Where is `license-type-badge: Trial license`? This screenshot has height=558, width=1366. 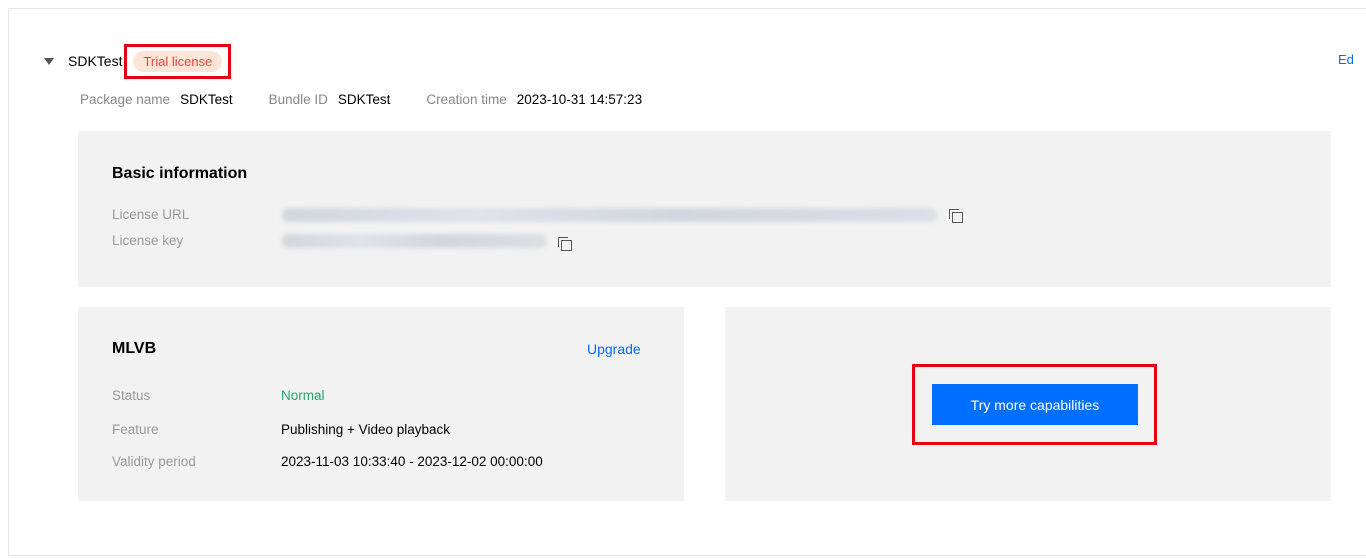
license-type-badge: Trial license is located at coordinates (178, 61).